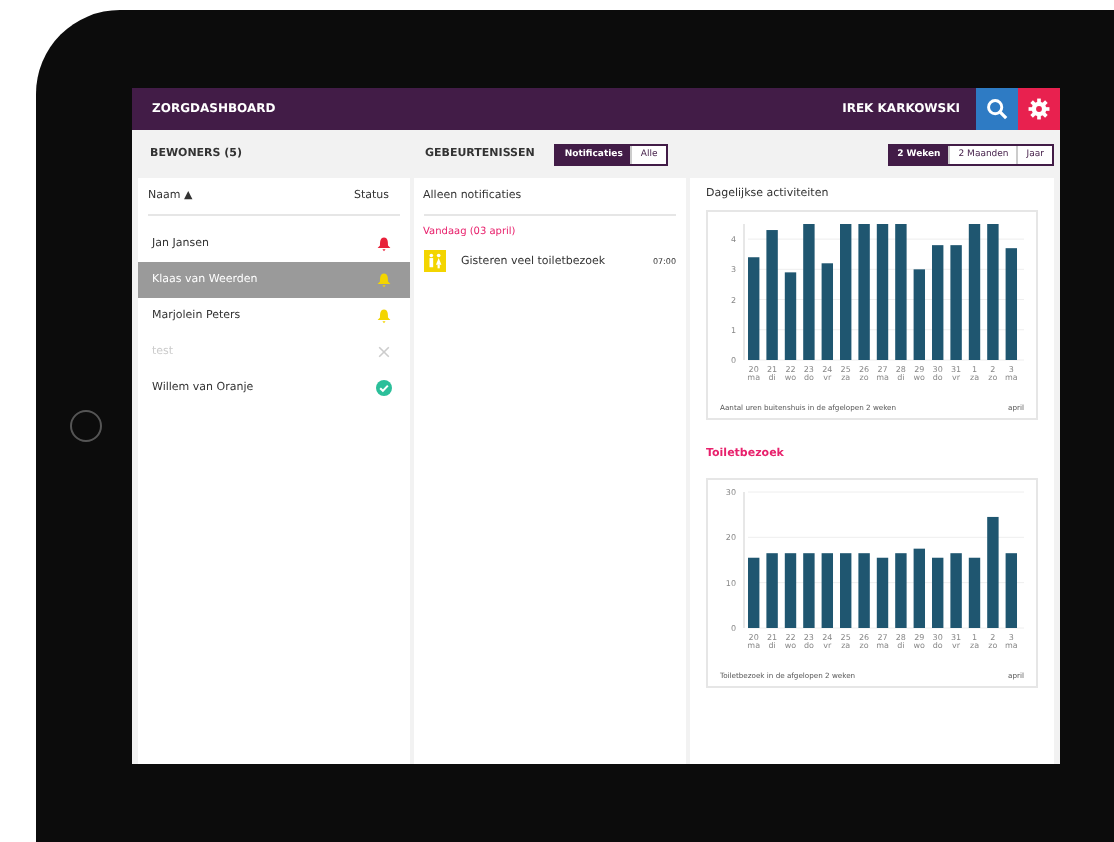  I want to click on search-icon, so click(997, 109).